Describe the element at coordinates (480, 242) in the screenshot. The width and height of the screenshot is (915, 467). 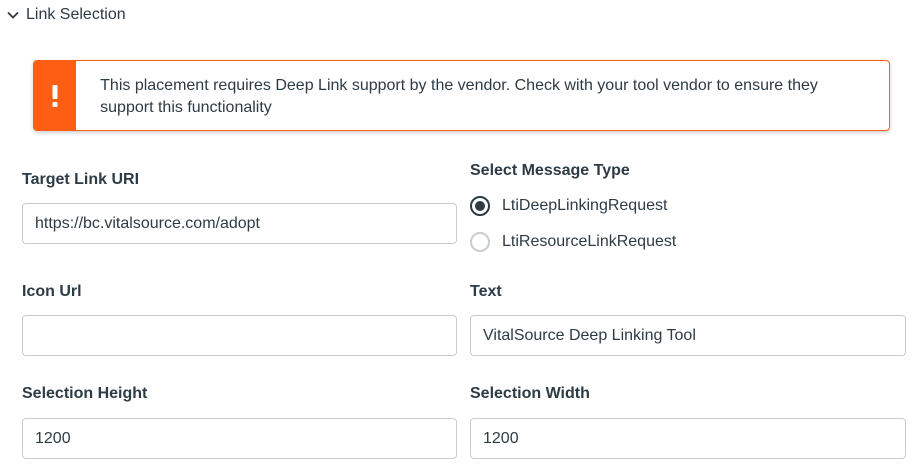
I see `radio-unchecked-indicator` at that location.